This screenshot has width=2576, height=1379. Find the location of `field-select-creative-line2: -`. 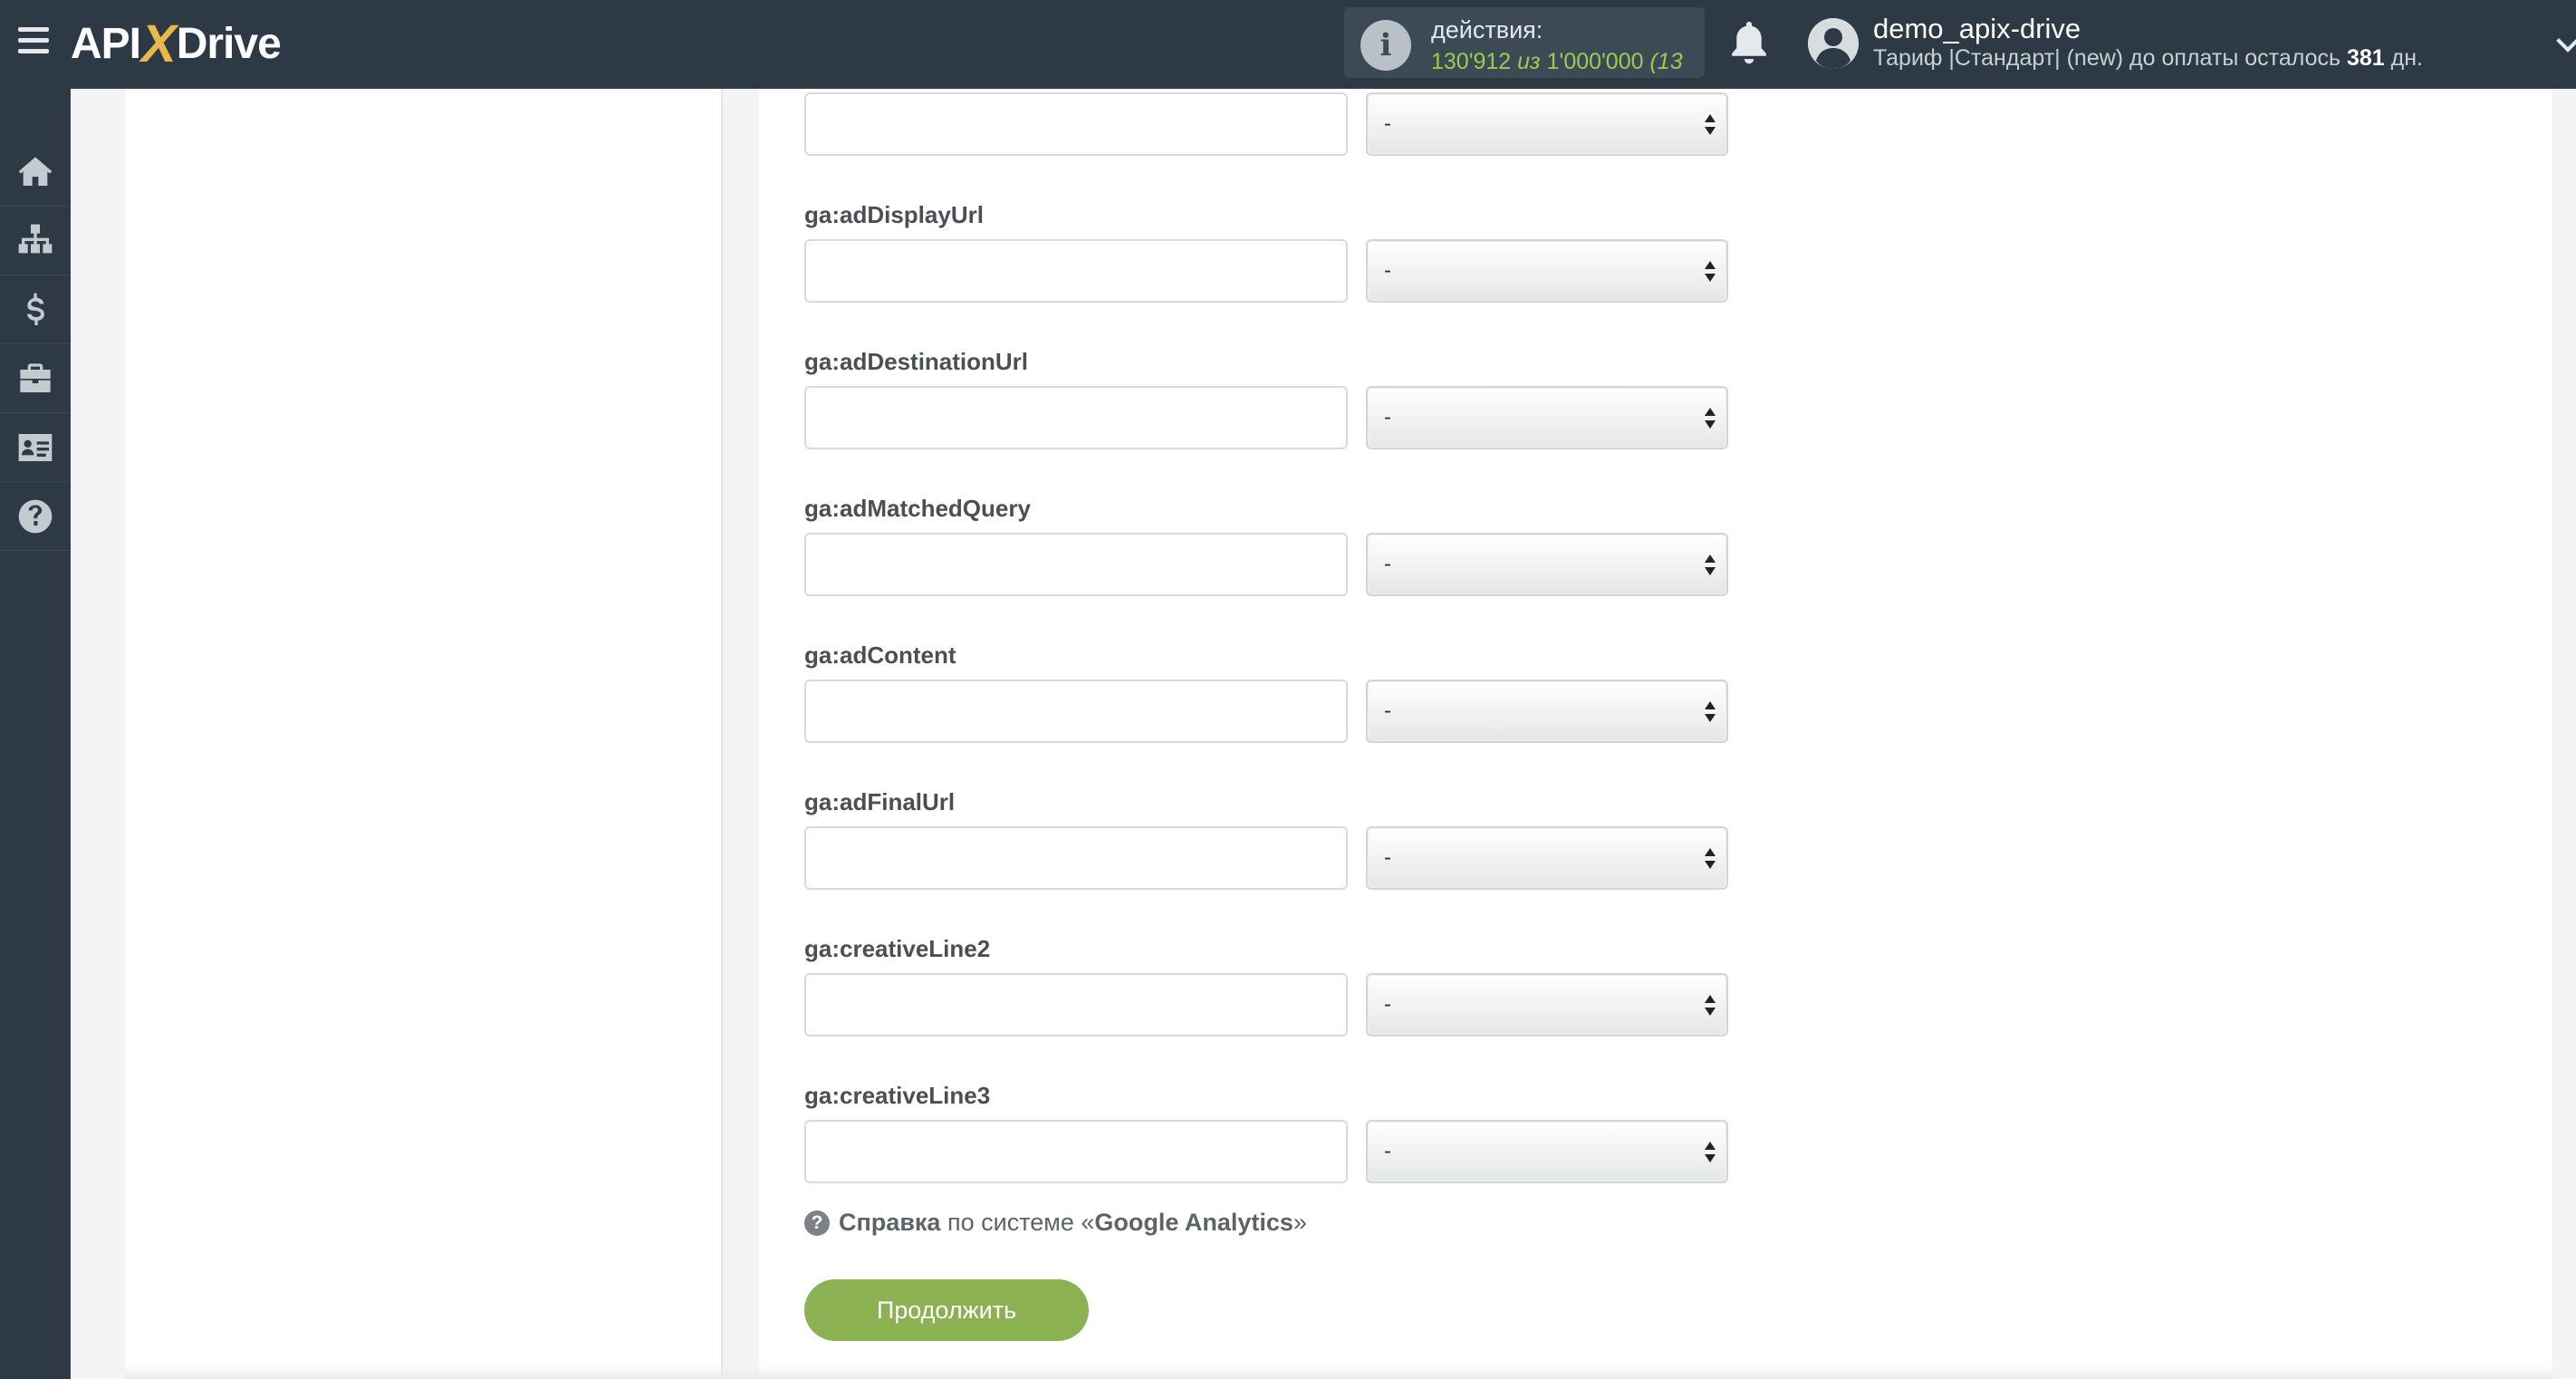

field-select-creative-line2: - is located at coordinates (1547, 1005).